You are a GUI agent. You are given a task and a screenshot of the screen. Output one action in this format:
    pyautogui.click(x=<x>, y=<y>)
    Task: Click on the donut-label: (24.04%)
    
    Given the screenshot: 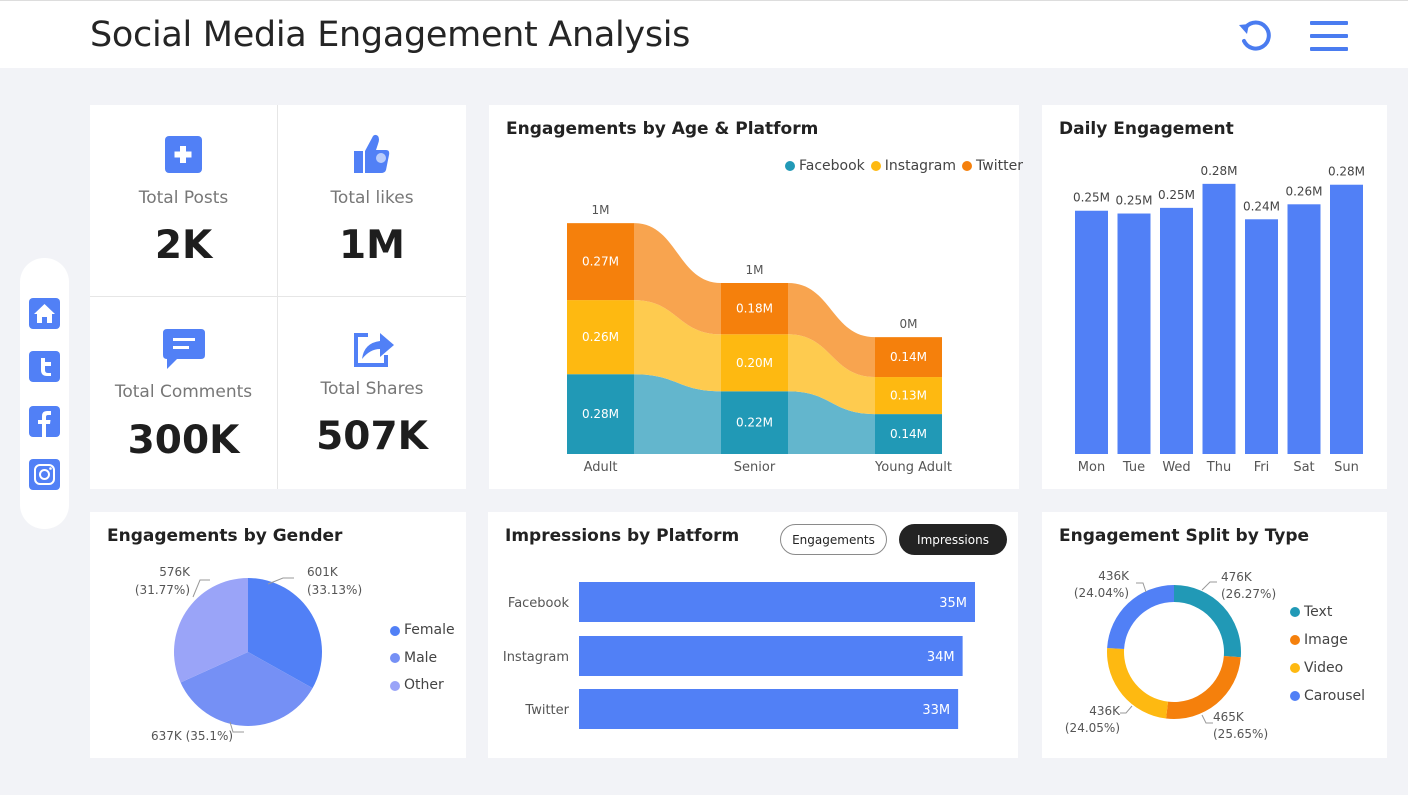 What is the action you would take?
    pyautogui.click(x=1101, y=593)
    